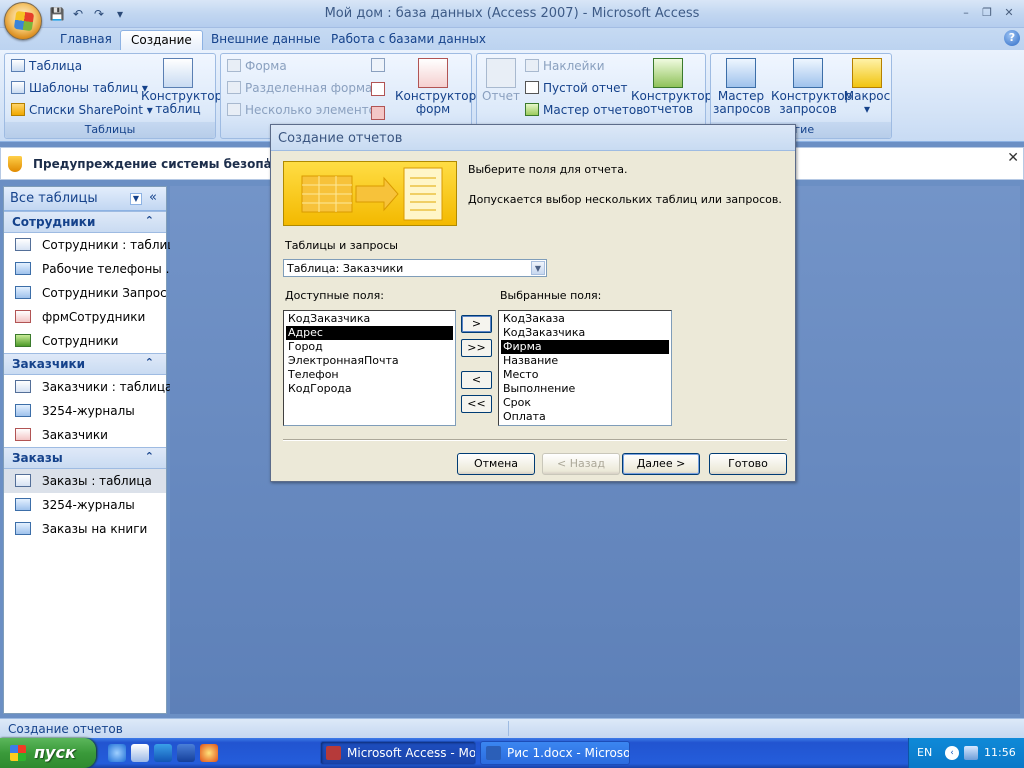  I want to click on list-item: Выполнение, so click(585, 389).